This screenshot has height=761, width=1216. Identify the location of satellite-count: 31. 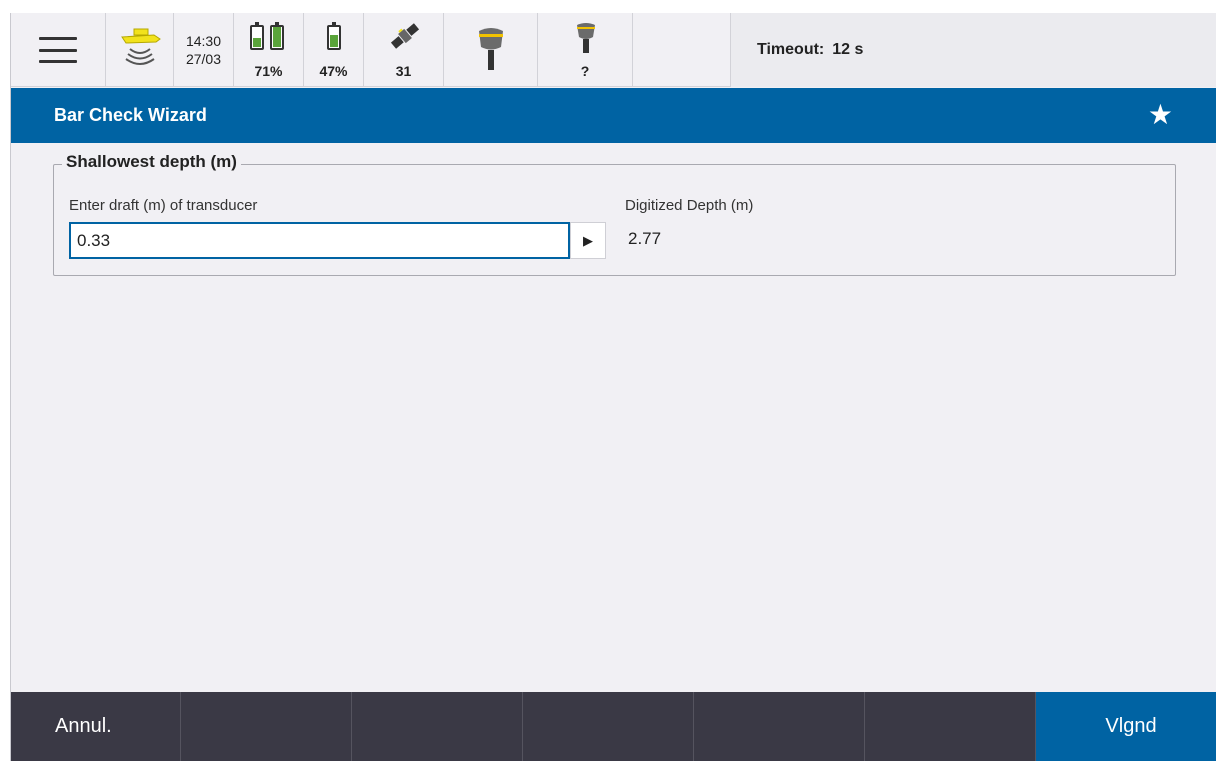
(403, 71).